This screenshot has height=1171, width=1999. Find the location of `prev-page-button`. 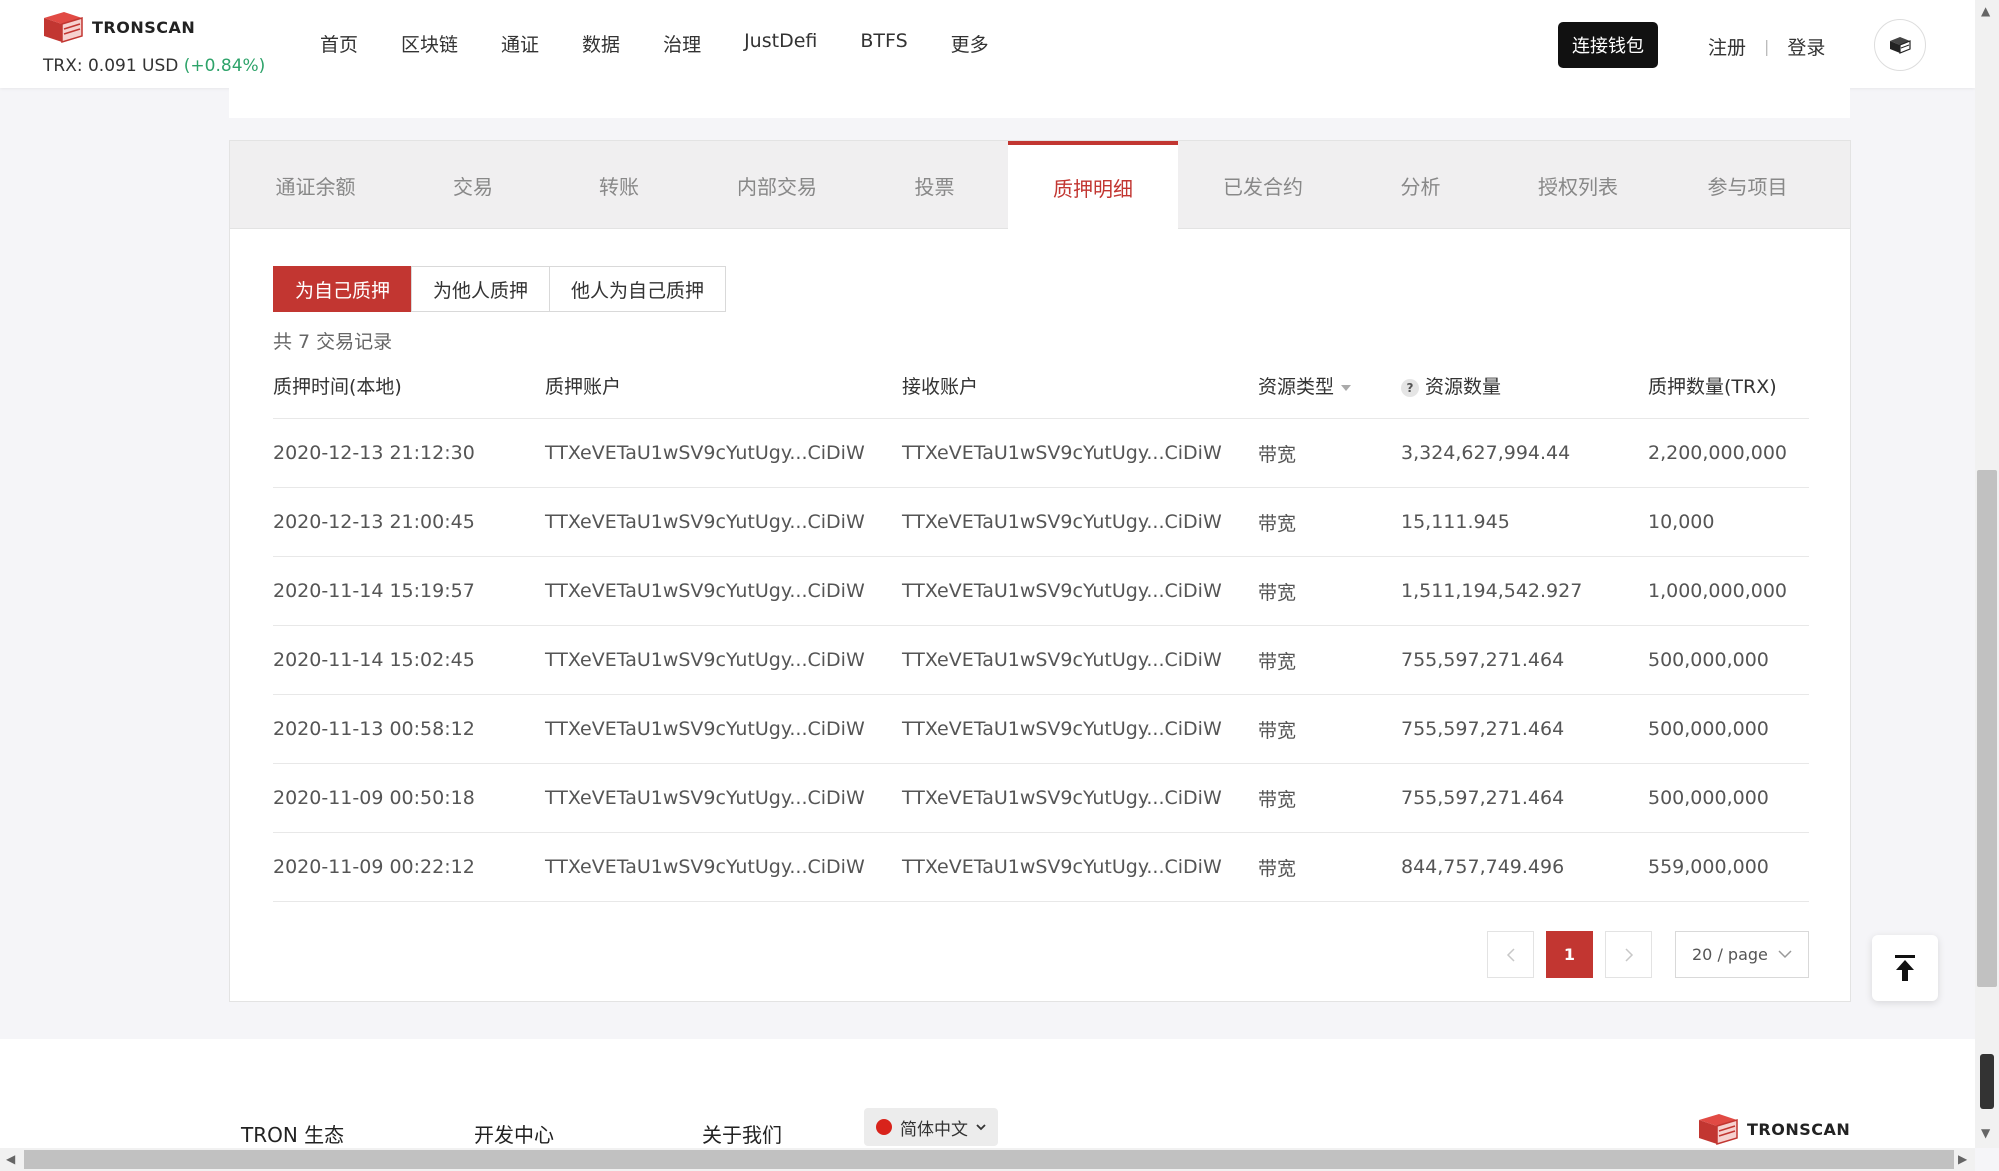

prev-page-button is located at coordinates (1510, 954).